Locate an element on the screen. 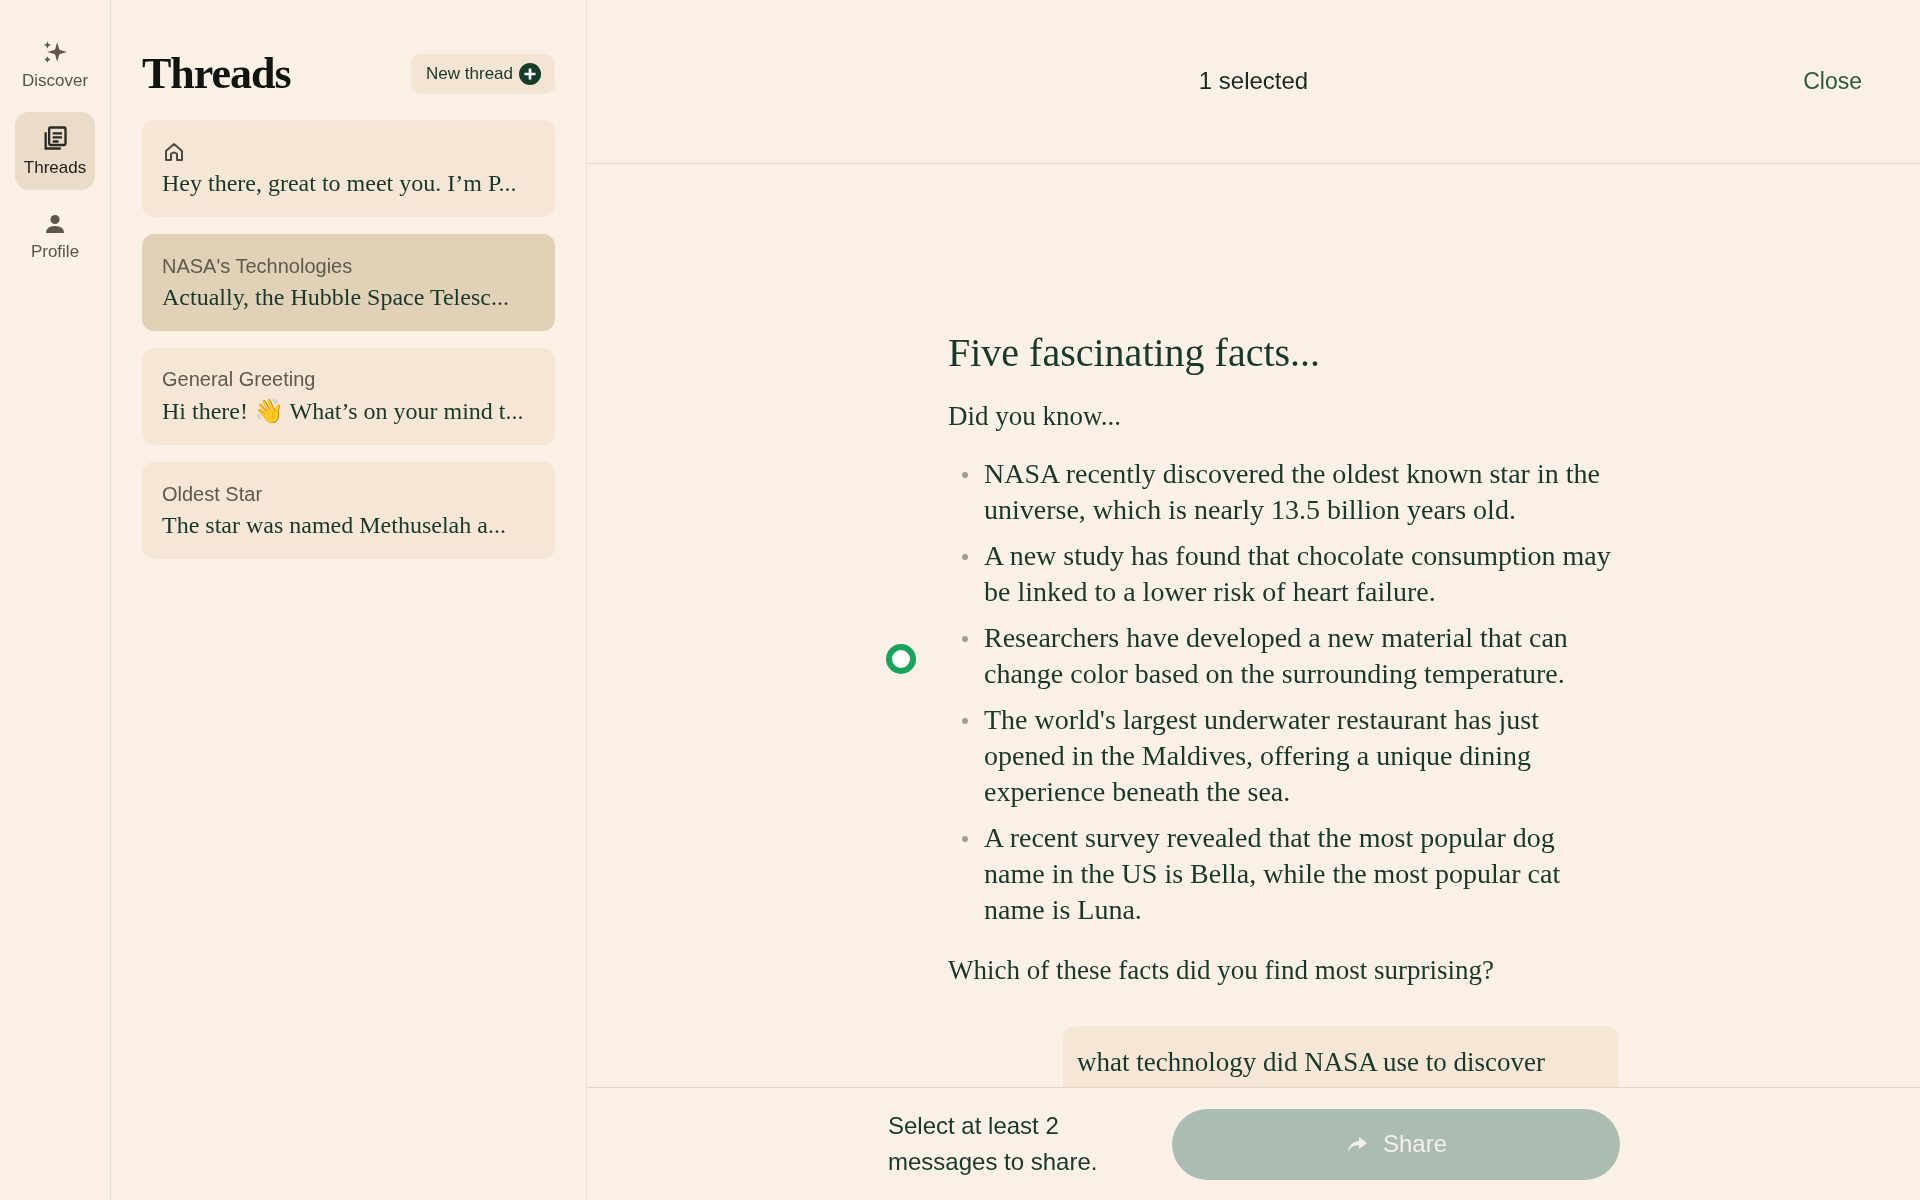 This screenshot has width=1920, height=1200. thread-title: NASA's Technologies is located at coordinates (258, 266).